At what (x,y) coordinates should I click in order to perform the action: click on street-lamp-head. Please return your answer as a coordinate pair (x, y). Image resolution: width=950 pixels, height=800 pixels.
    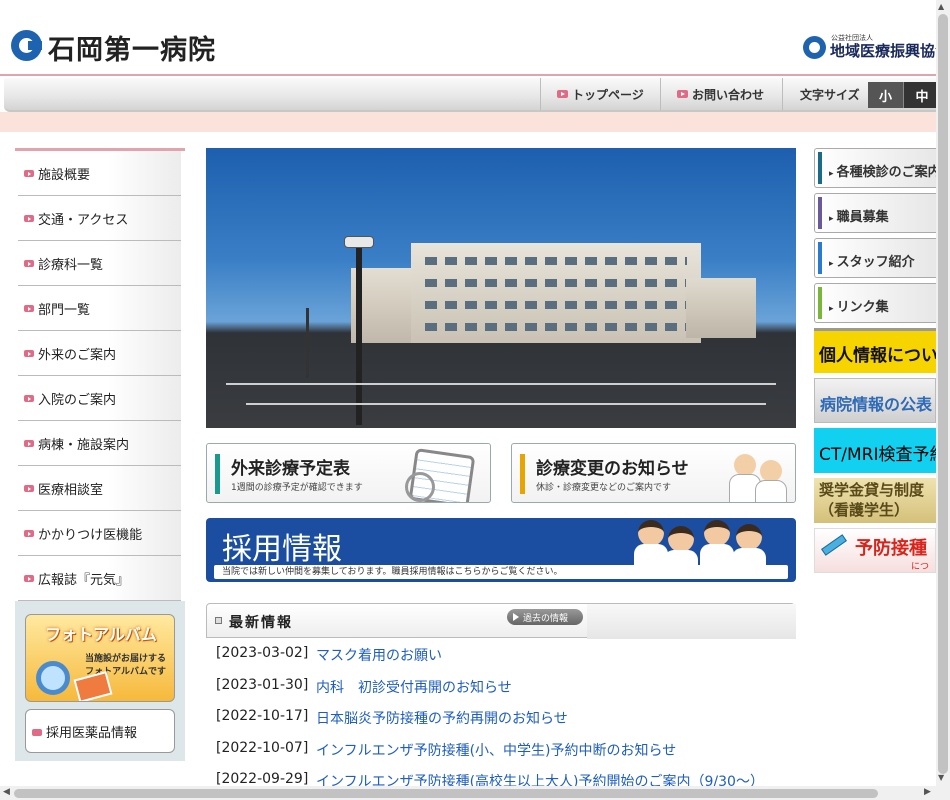
    Looking at the image, I should click on (359, 242).